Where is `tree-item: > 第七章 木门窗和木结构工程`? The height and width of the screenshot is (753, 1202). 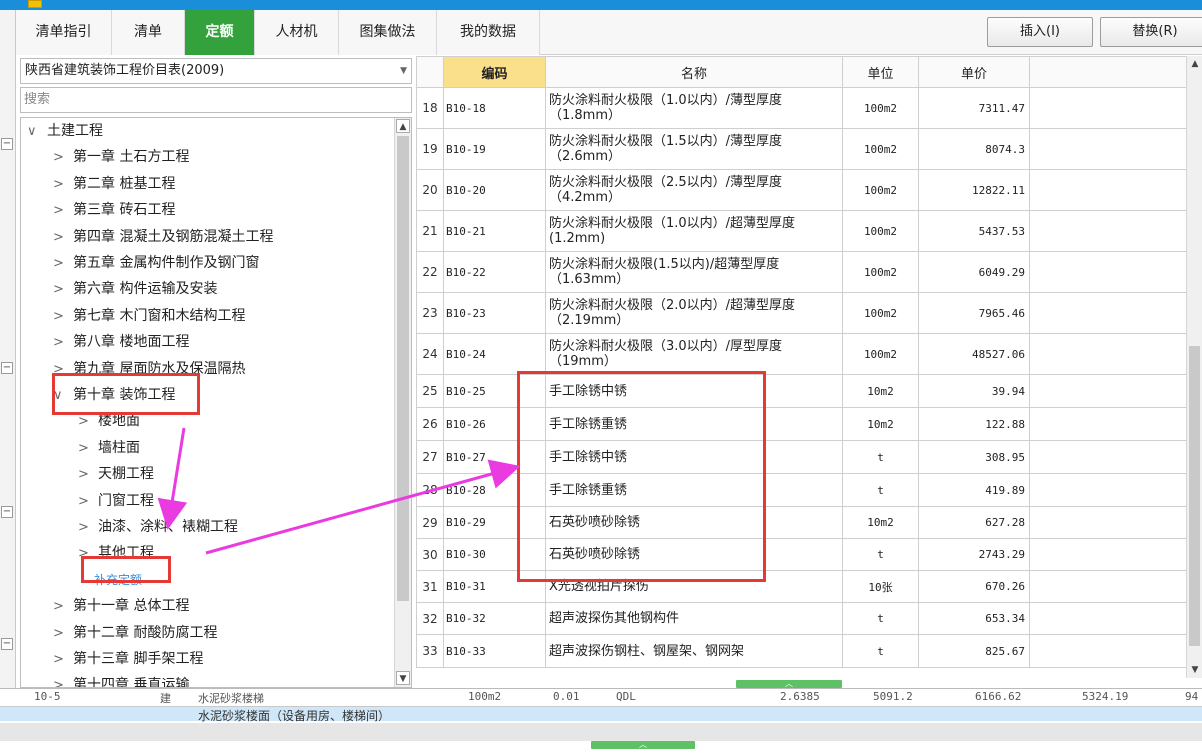
tree-item: > 第七章 木门窗和木结构工程 is located at coordinates (149, 316).